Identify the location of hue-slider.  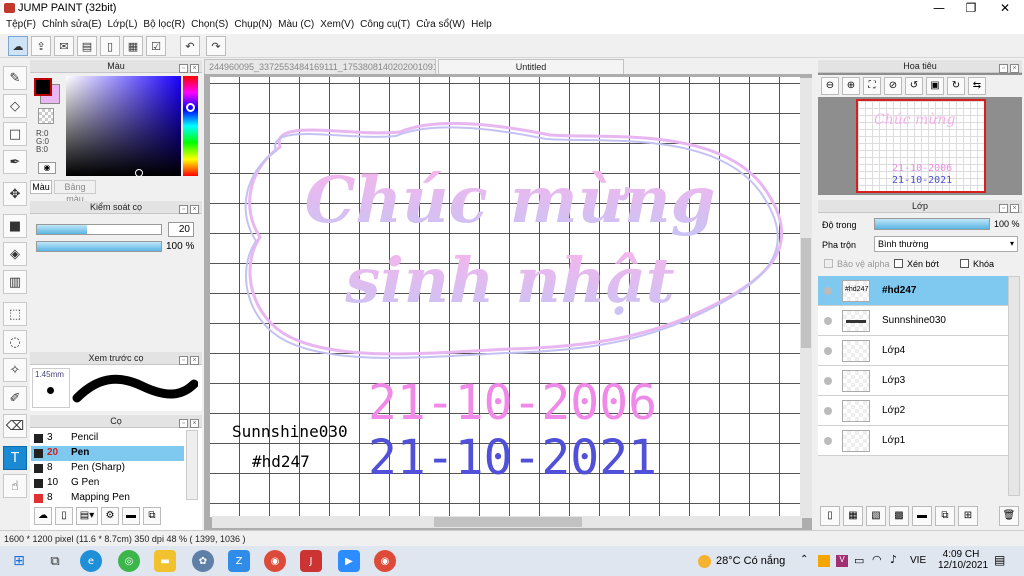
(190, 126).